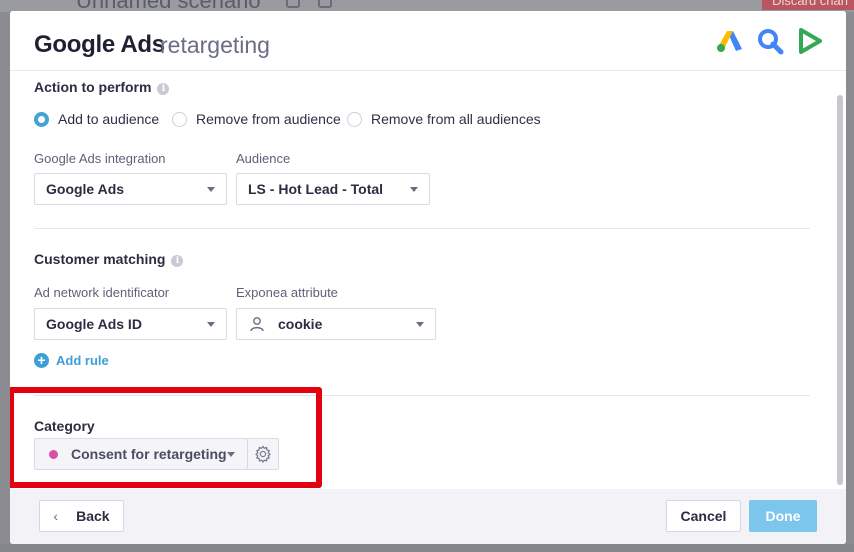 The height and width of the screenshot is (552, 854). What do you see at coordinates (808, 5) in the screenshot?
I see `discard-changes-button: Discard chan` at bounding box center [808, 5].